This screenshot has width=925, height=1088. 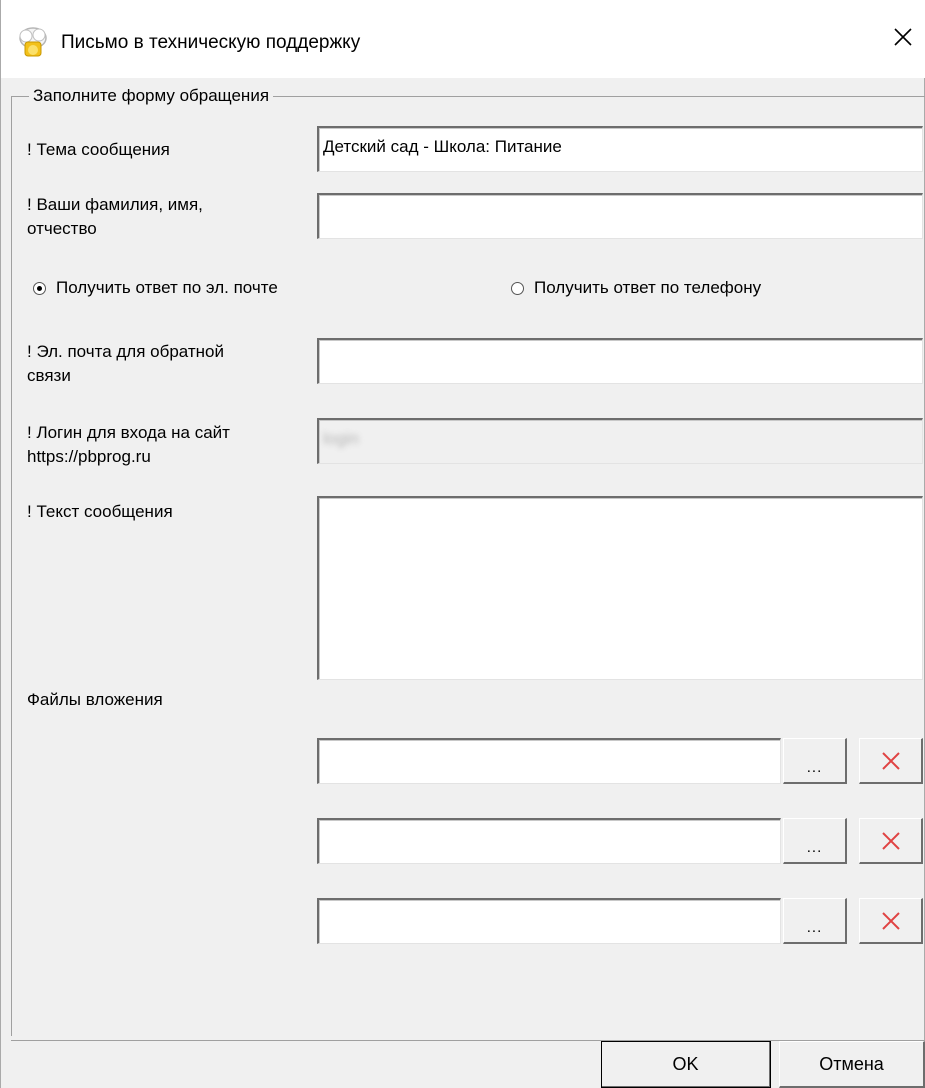 What do you see at coordinates (620, 441) in the screenshot?
I see `login-field: login` at bounding box center [620, 441].